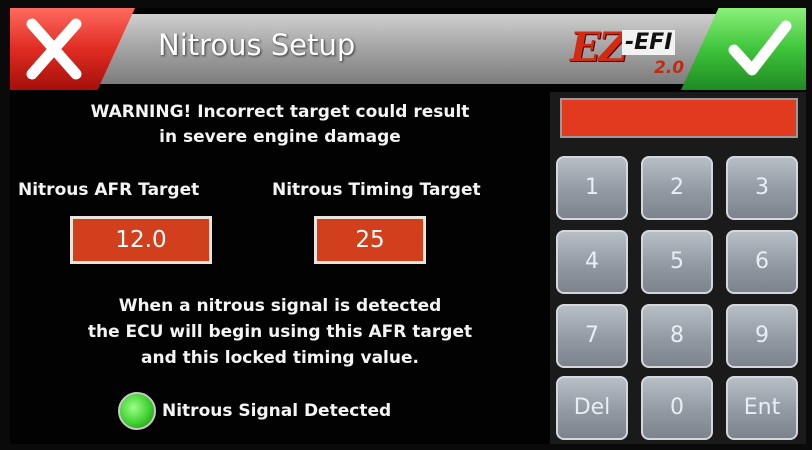  Describe the element at coordinates (257, 45) in the screenshot. I see `page-title: Nitrous Setup` at that location.